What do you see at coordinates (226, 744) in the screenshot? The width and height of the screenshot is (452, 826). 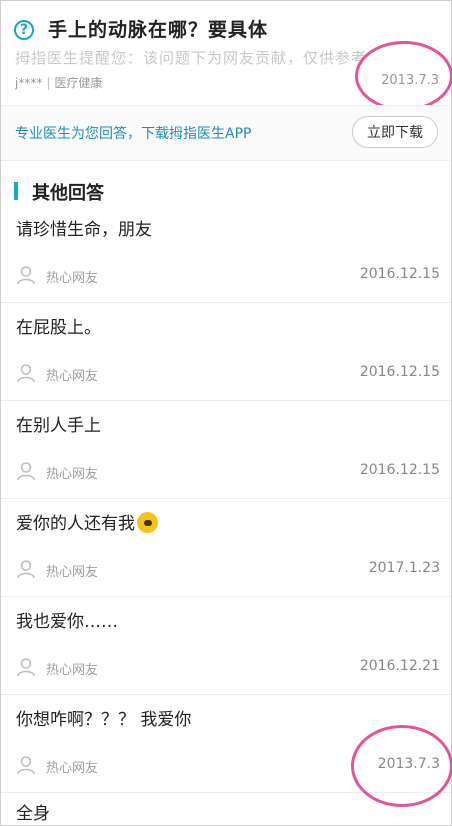 I see `answer-item: 你想咋啊？？？ 我爱你 热心网友 2013.7.3` at bounding box center [226, 744].